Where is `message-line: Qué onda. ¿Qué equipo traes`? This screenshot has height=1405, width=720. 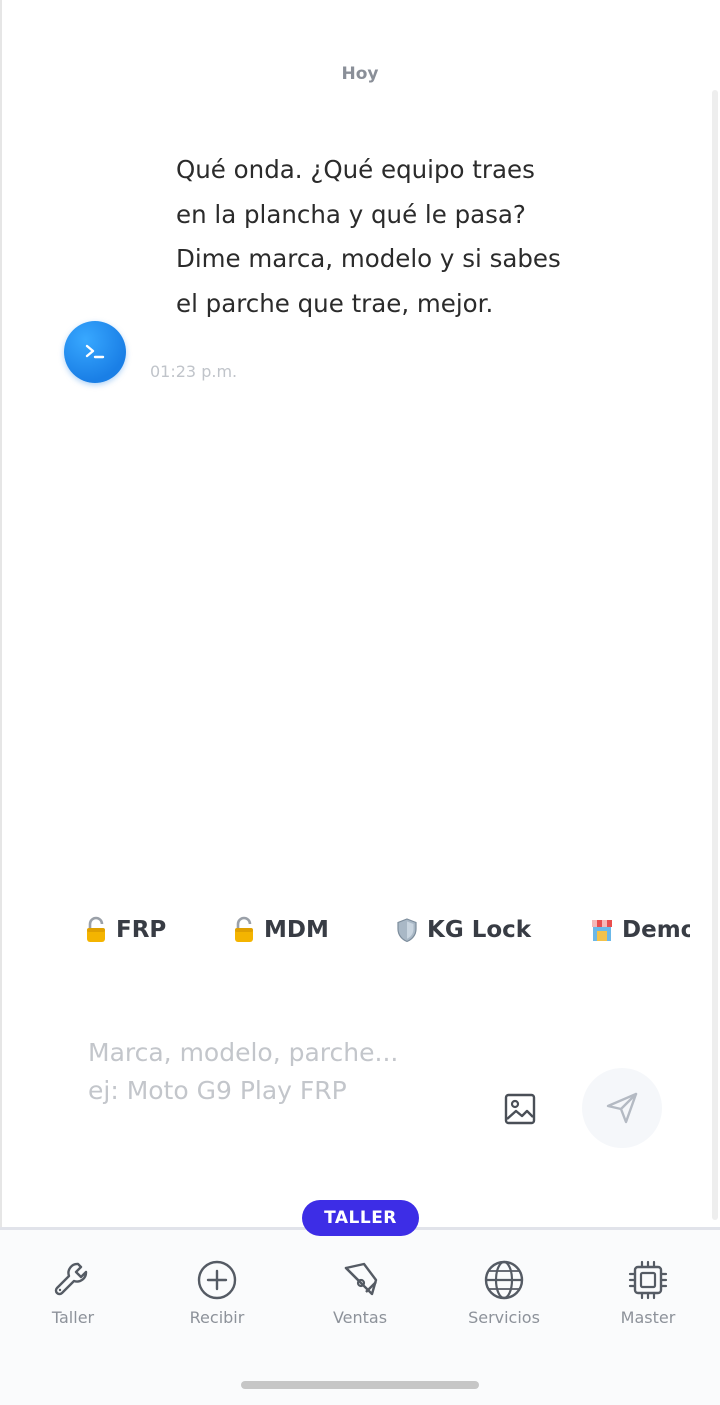 message-line: Qué onda. ¿Qué equipo traes is located at coordinates (355, 169).